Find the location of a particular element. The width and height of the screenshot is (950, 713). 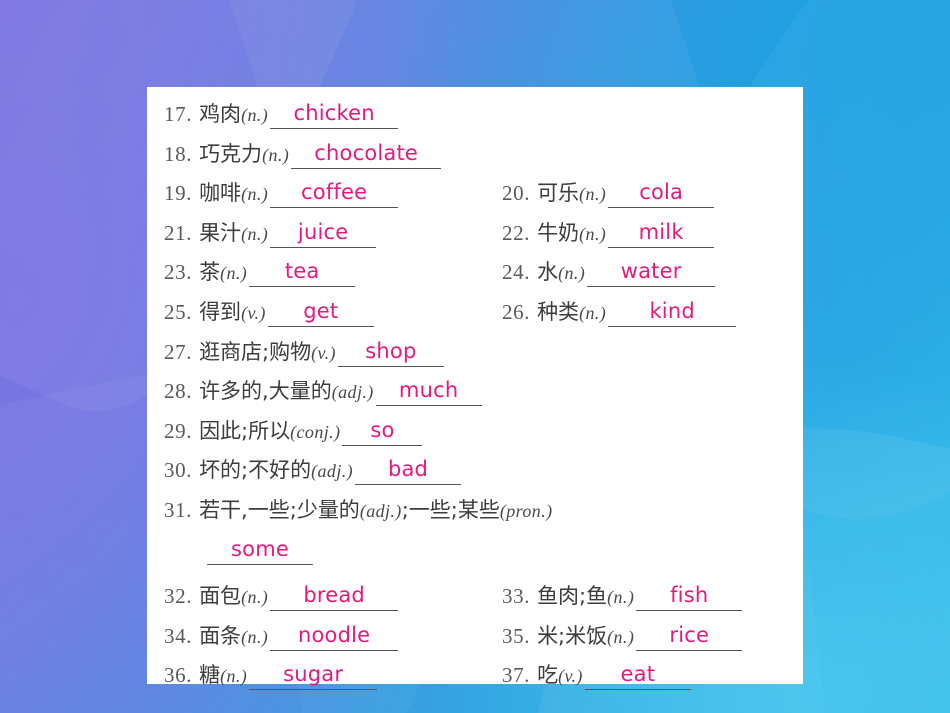

vocab-entry: 31. 若干,一些;少量的 (adj.) ;一些;某些 (pron.) is located at coordinates (358, 509).